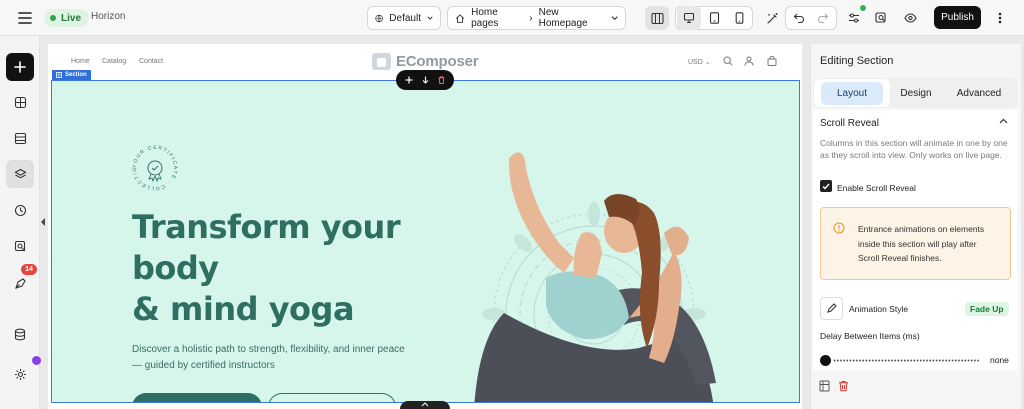 This screenshot has width=1024, height=409. What do you see at coordinates (839, 228) in the screenshot?
I see `info-warning-icon` at bounding box center [839, 228].